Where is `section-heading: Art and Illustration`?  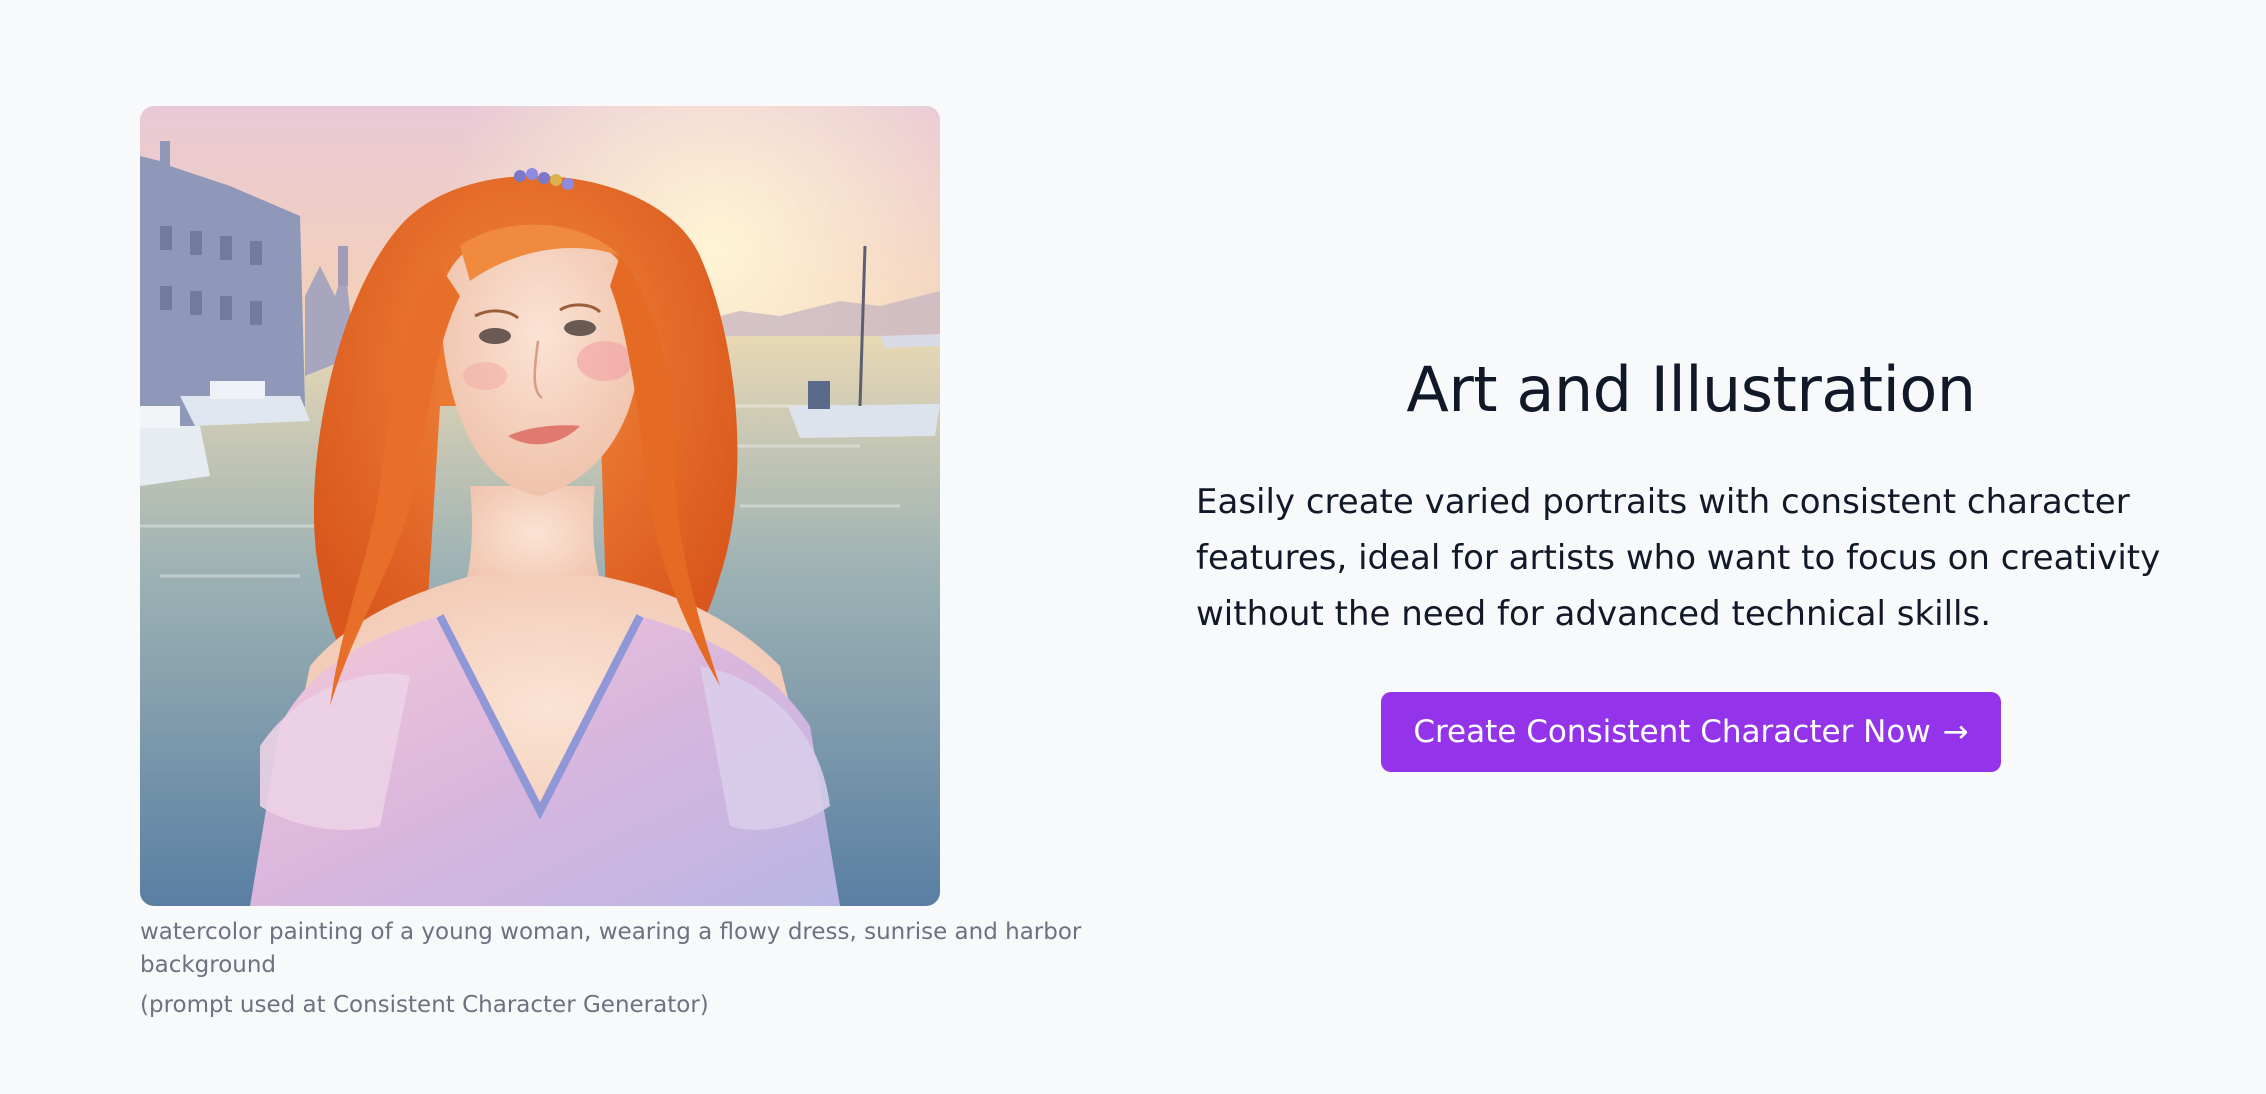
section-heading: Art and Illustration is located at coordinates (1691, 389).